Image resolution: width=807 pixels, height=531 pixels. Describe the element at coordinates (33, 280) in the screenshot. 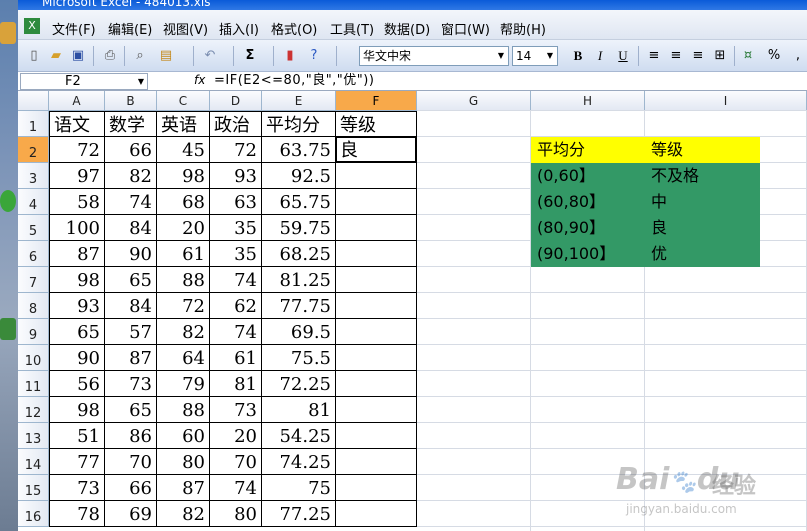

I see `row-header-7: 7` at that location.